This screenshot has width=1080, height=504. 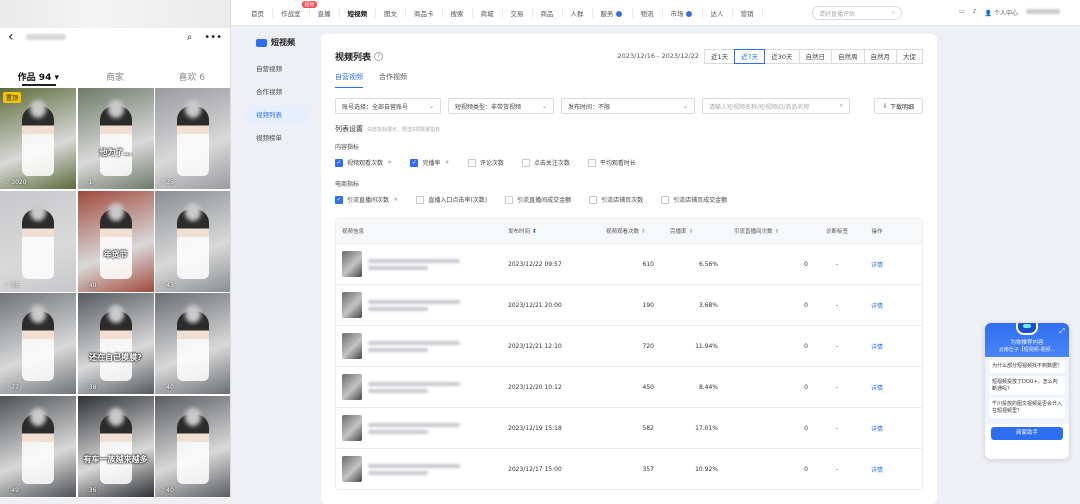 What do you see at coordinates (488, 12) in the screenshot?
I see `nav-item: 商城` at bounding box center [488, 12].